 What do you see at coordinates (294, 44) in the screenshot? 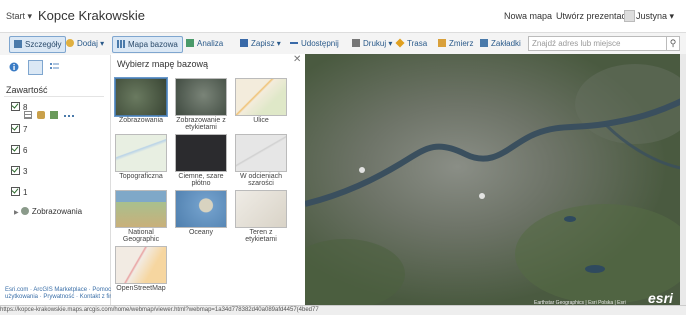
I see `share-icon` at bounding box center [294, 44].